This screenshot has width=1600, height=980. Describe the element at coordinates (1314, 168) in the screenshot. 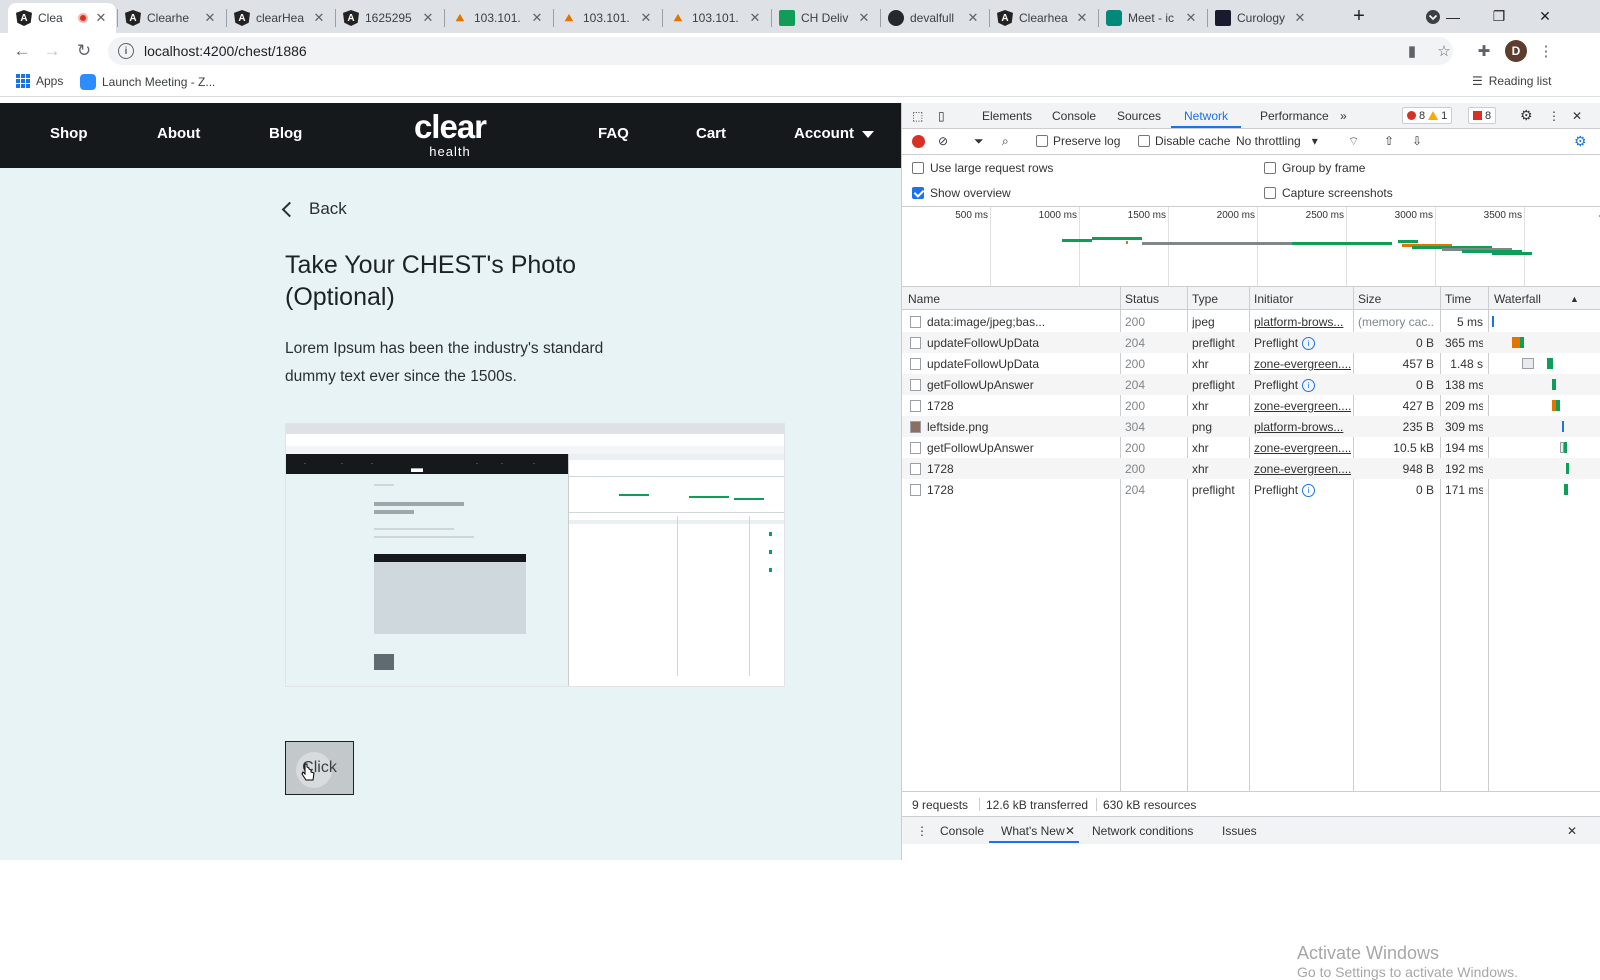

I see `group-frame-option: Group by frame` at that location.